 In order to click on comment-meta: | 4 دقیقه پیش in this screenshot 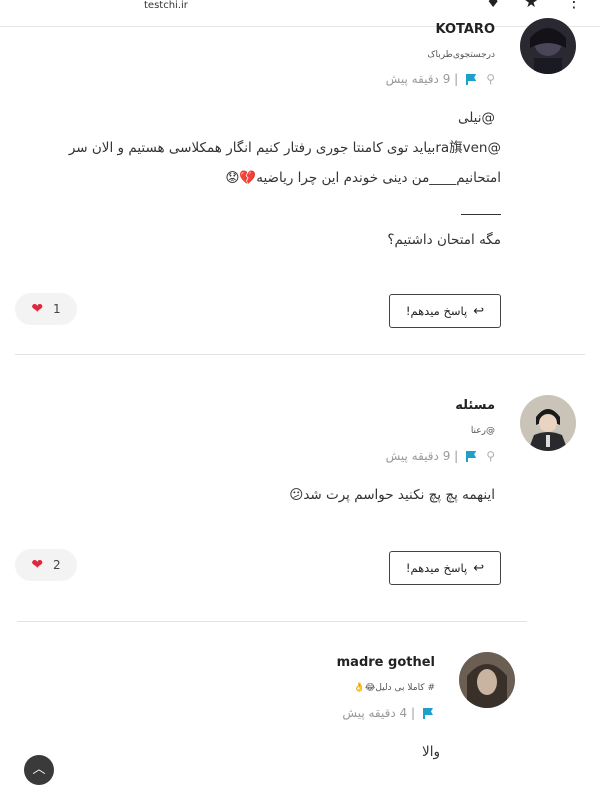, I will do `click(388, 713)`.